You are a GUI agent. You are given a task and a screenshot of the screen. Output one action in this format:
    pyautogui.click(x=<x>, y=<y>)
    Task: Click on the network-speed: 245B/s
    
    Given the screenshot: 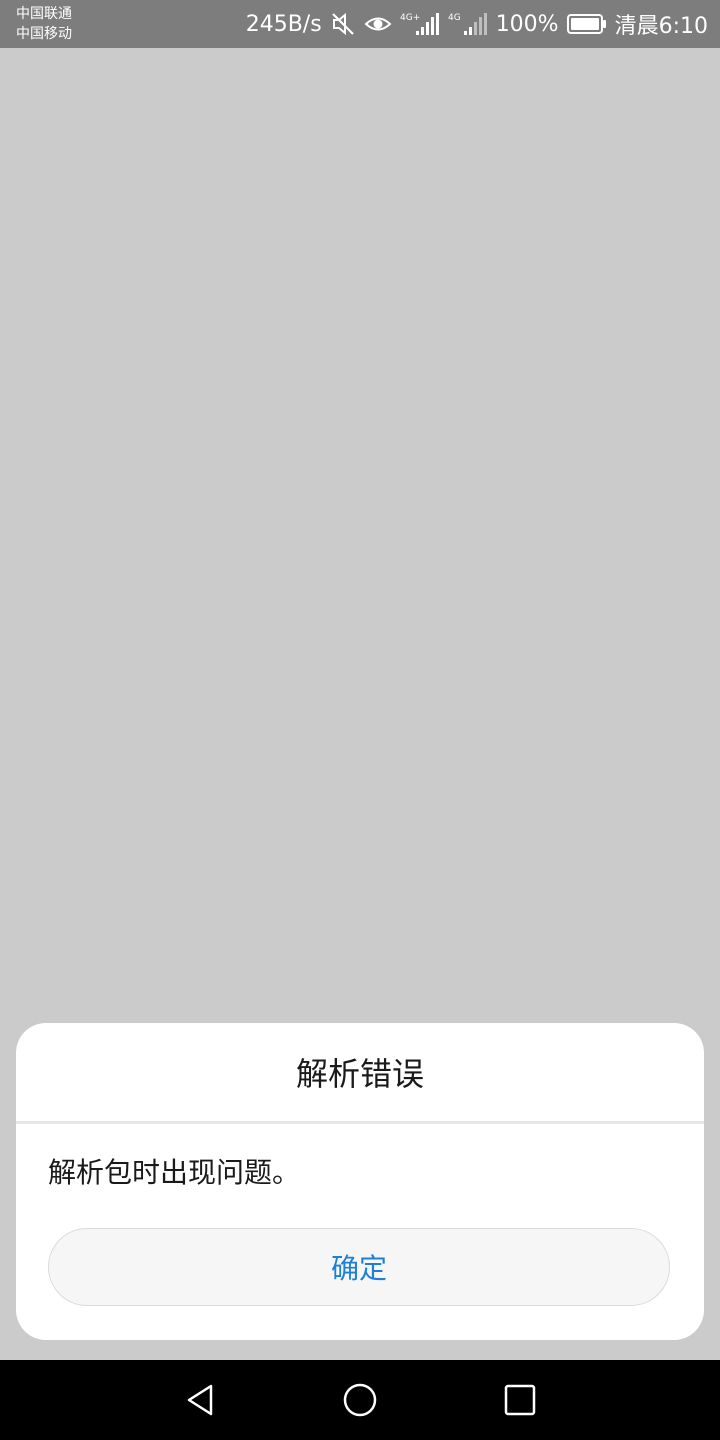 What is the action you would take?
    pyautogui.click(x=283, y=24)
    